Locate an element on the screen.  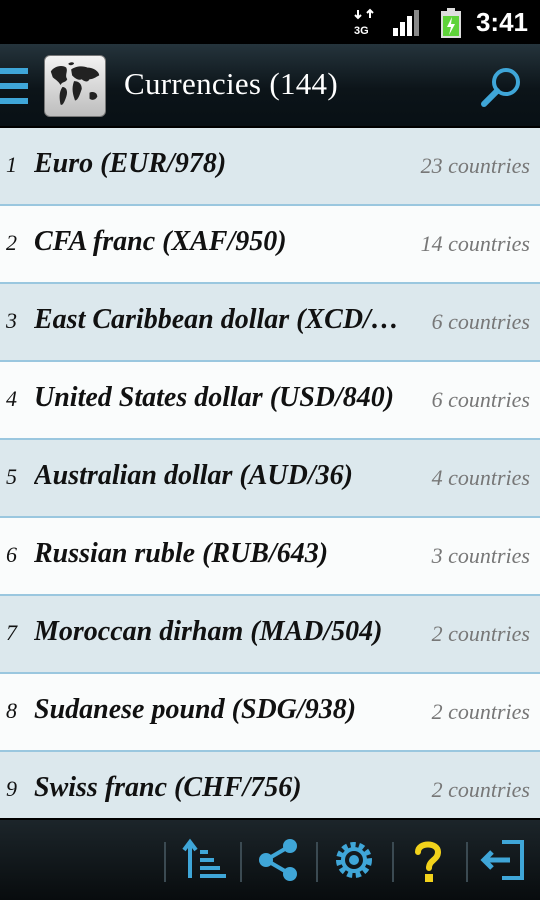
signal-icon is located at coordinates (406, 23).